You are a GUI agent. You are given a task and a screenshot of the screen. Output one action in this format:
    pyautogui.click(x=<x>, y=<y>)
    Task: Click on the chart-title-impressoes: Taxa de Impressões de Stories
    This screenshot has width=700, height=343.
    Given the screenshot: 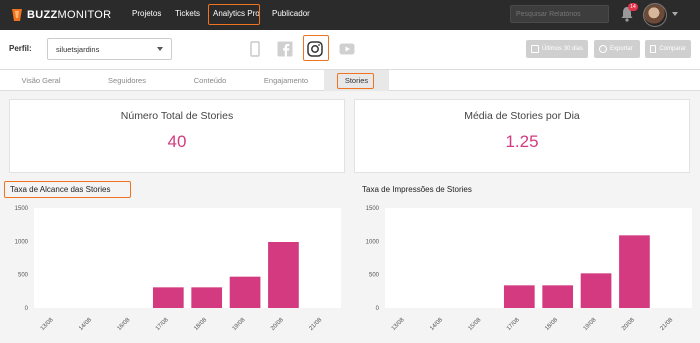 What is the action you would take?
    pyautogui.click(x=417, y=189)
    